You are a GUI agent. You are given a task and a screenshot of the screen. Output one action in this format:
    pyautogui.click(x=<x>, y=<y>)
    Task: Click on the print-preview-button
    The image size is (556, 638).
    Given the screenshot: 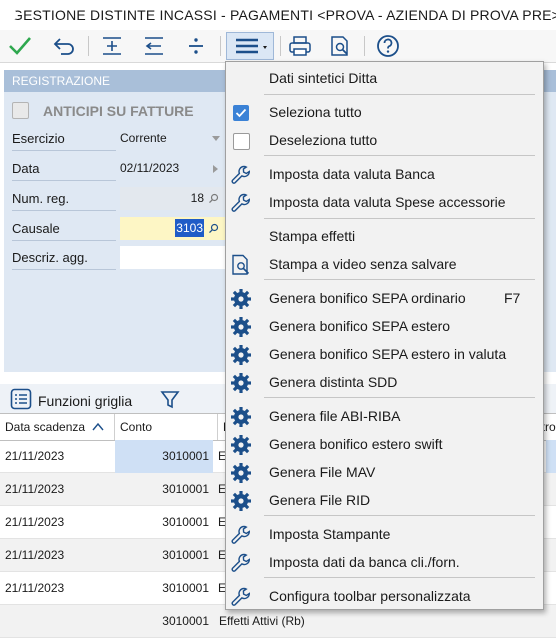 What is the action you would take?
    pyautogui.click(x=340, y=46)
    